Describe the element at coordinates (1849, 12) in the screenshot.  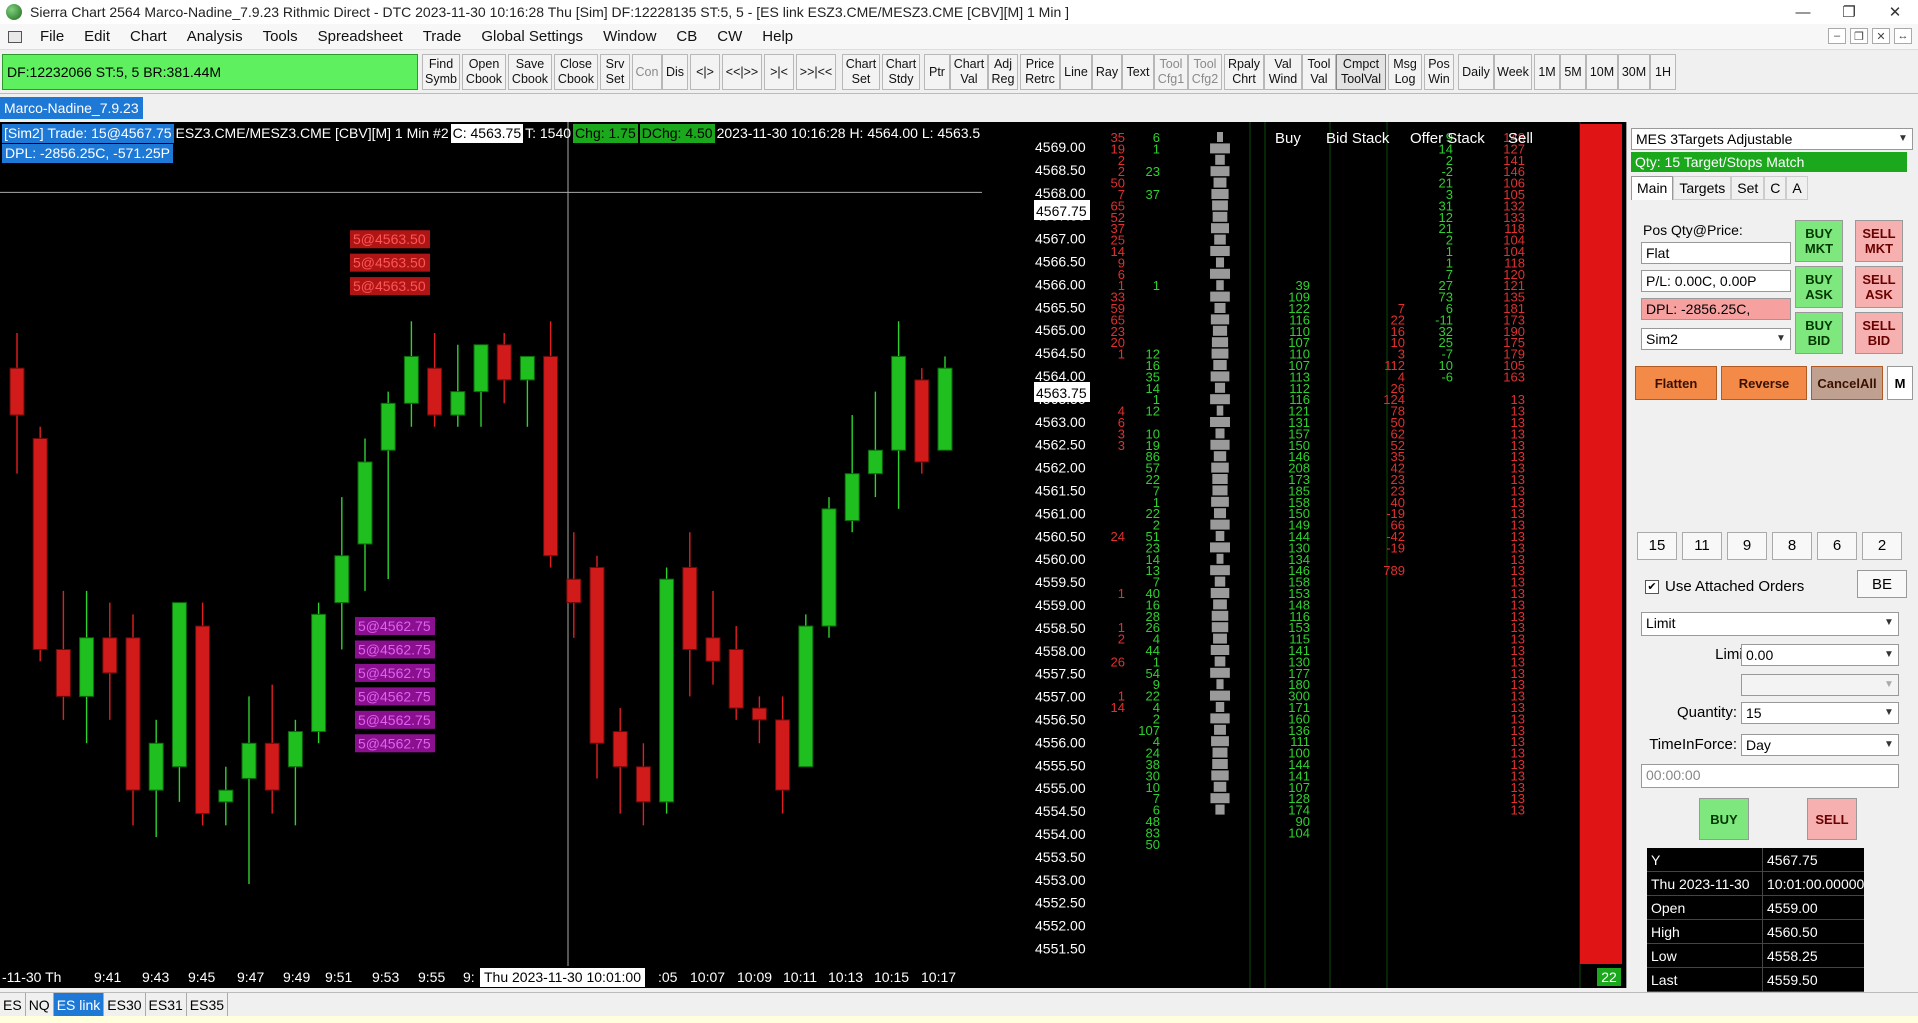
I see `maximize-button: ❐` at that location.